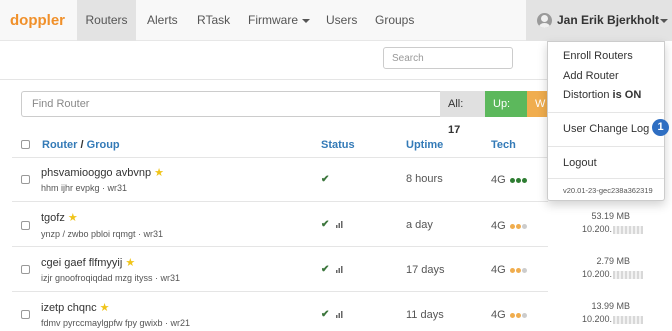 The width and height of the screenshot is (672, 331). What do you see at coordinates (116, 323) in the screenshot?
I see `router-group: fdmv pyrccmaylgpfw fpy gwixb · wr21` at bounding box center [116, 323].